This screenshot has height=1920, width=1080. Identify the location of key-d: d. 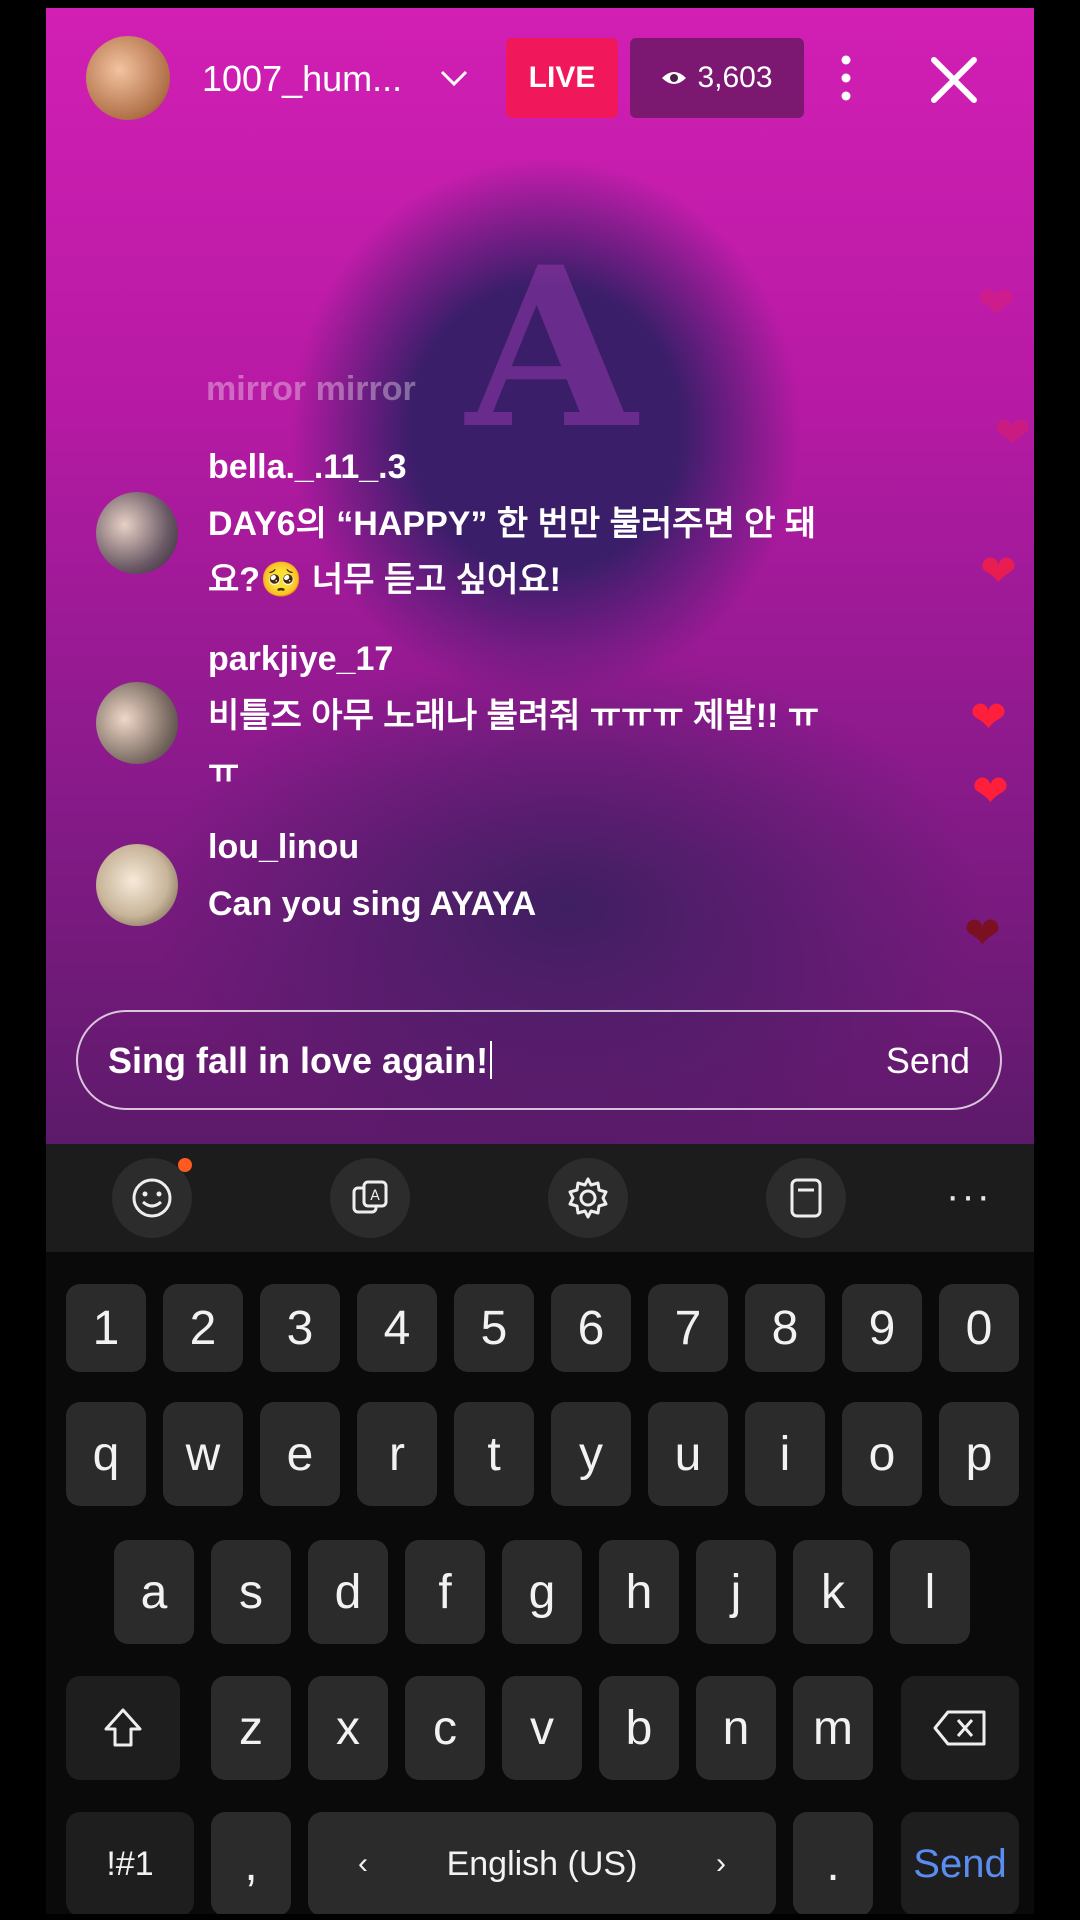
(348, 1592).